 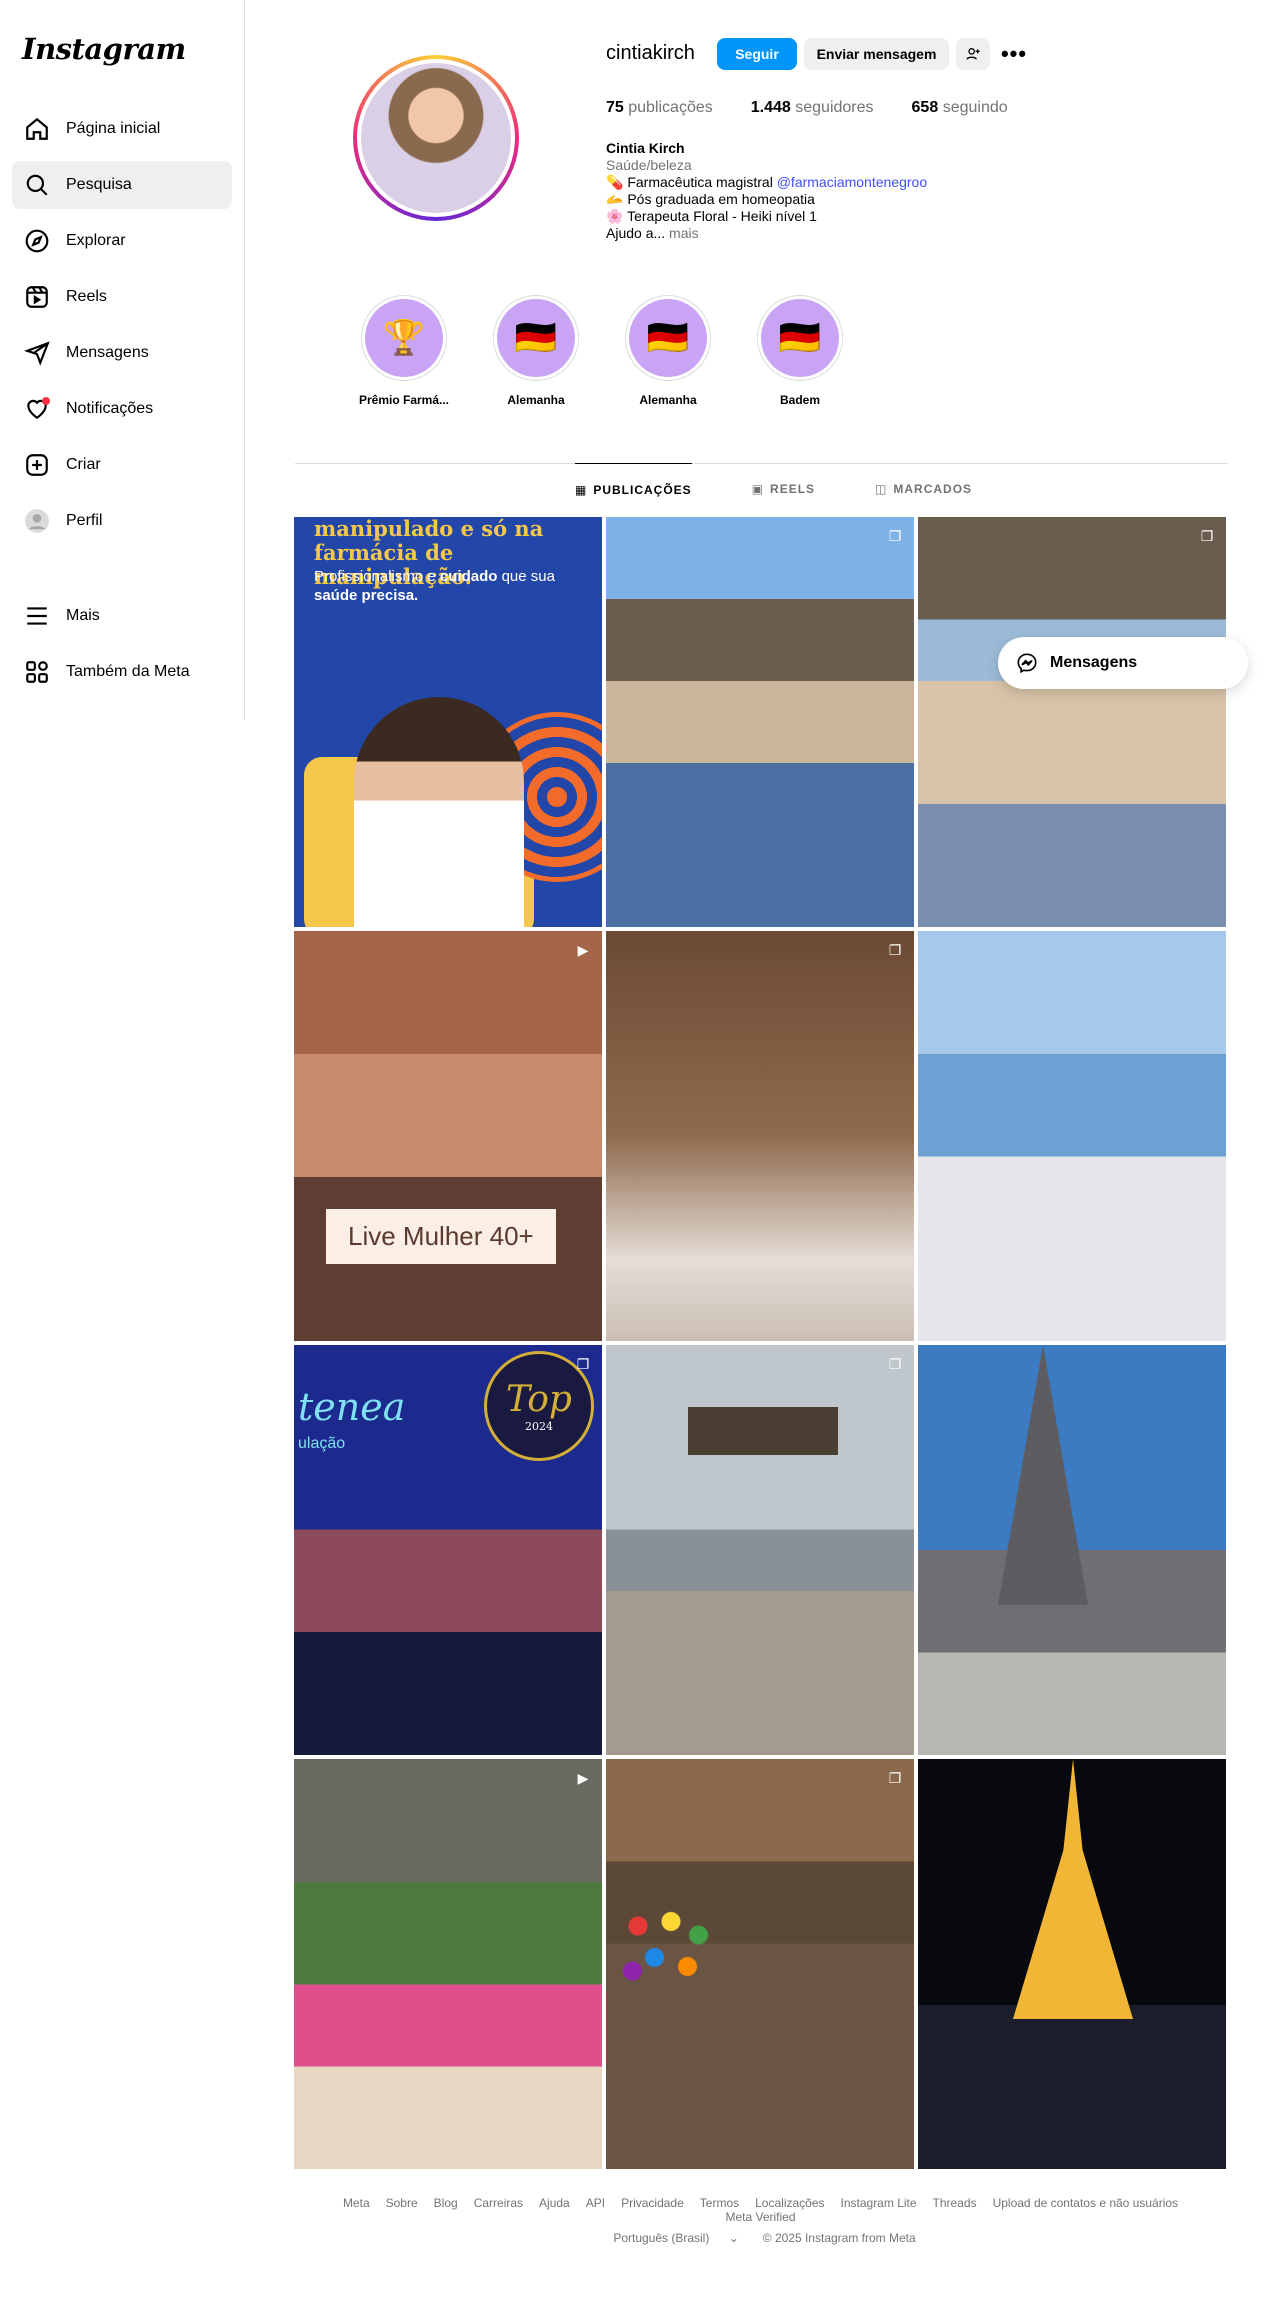 What do you see at coordinates (122, 616) in the screenshot?
I see `sidebar-item-more: Mais` at bounding box center [122, 616].